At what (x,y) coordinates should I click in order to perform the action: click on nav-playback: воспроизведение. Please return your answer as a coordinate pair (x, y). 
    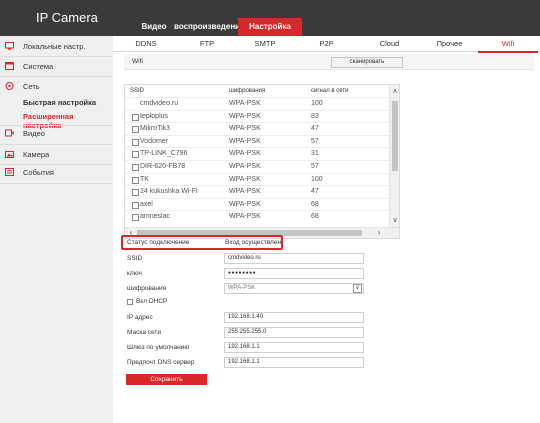
    Looking at the image, I should click on (209, 27).